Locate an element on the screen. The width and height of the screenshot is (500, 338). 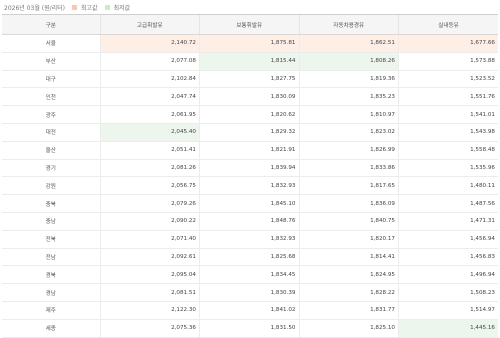
diesel-price-cell: 1,835.23 is located at coordinates (348, 97).